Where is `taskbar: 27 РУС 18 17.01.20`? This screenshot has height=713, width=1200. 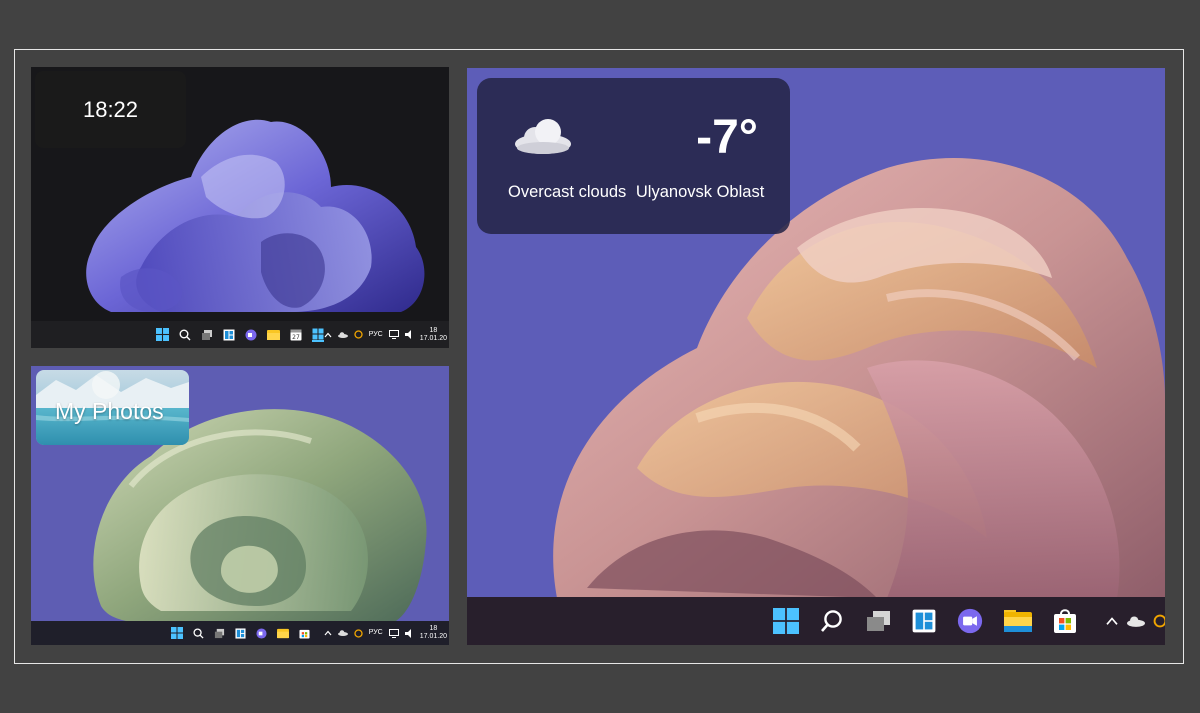
taskbar: 27 РУС 18 17.01.20 is located at coordinates (240, 334).